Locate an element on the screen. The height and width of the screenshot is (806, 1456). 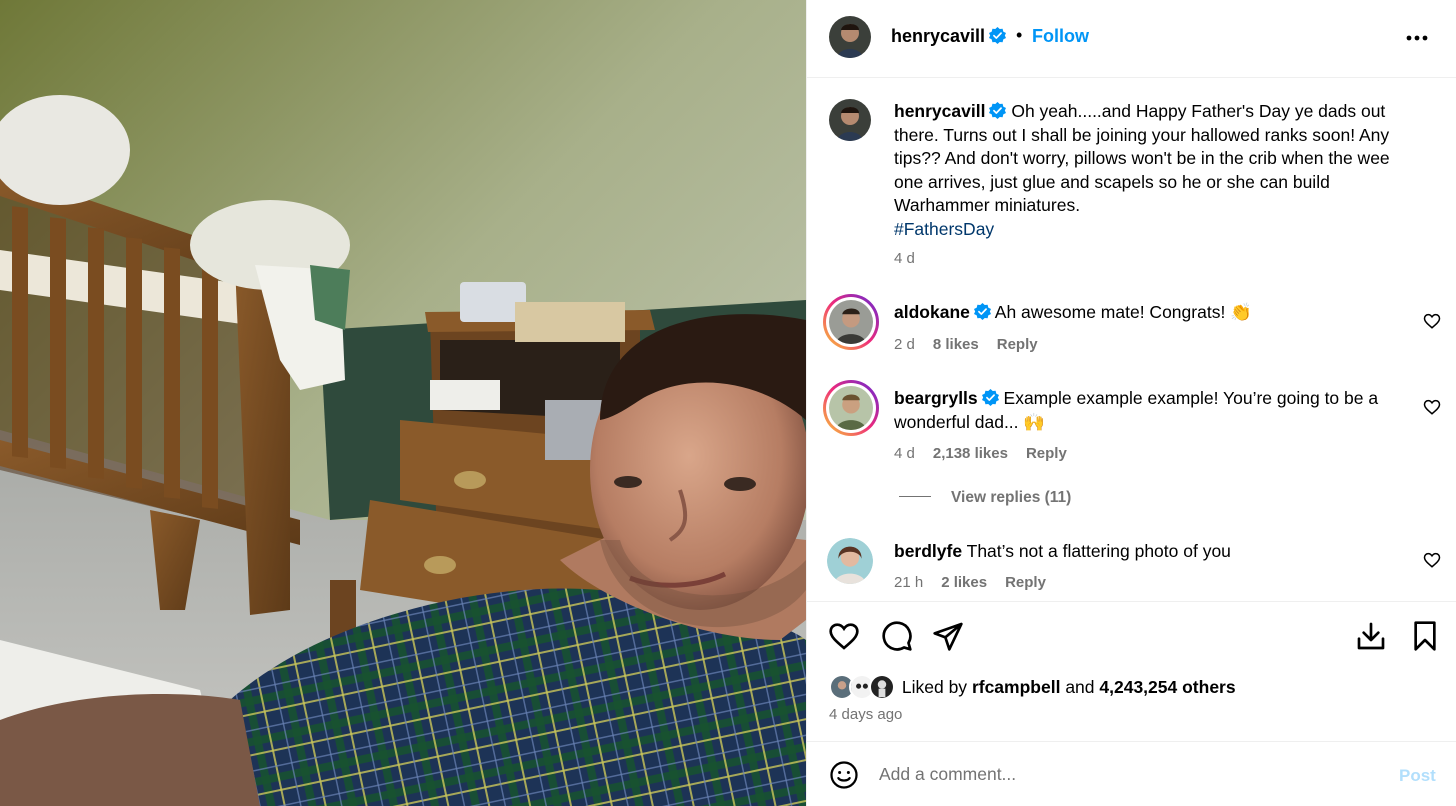
liked-by-and: and is located at coordinates (1080, 687).